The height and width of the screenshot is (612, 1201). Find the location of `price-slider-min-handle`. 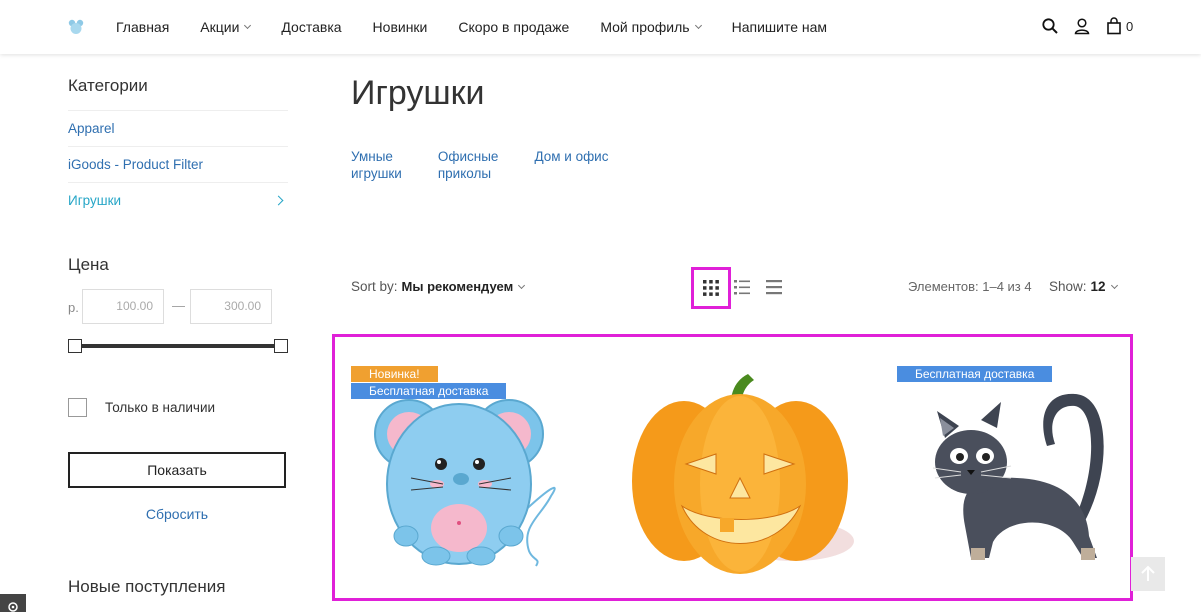

price-slider-min-handle is located at coordinates (75, 346).